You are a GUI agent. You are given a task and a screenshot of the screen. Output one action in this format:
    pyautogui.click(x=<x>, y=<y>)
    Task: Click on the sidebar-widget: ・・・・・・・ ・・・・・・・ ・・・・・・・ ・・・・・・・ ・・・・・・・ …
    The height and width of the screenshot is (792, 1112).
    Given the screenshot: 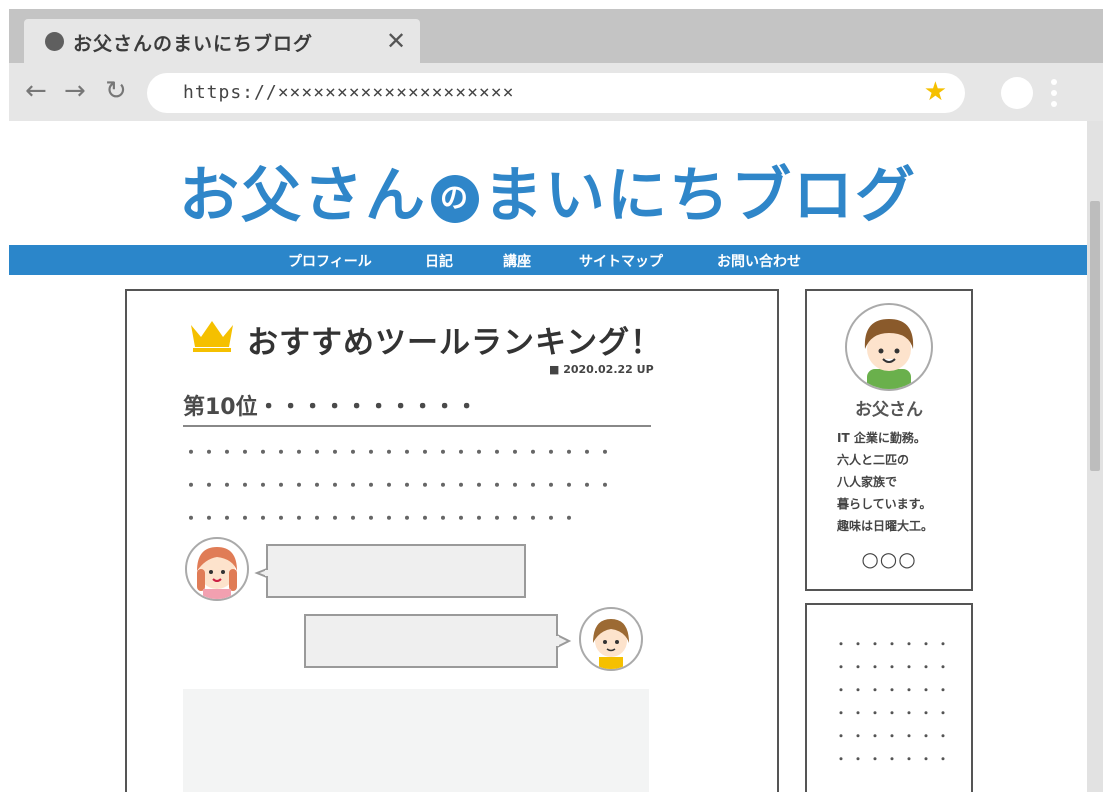 What is the action you would take?
    pyautogui.click(x=889, y=697)
    